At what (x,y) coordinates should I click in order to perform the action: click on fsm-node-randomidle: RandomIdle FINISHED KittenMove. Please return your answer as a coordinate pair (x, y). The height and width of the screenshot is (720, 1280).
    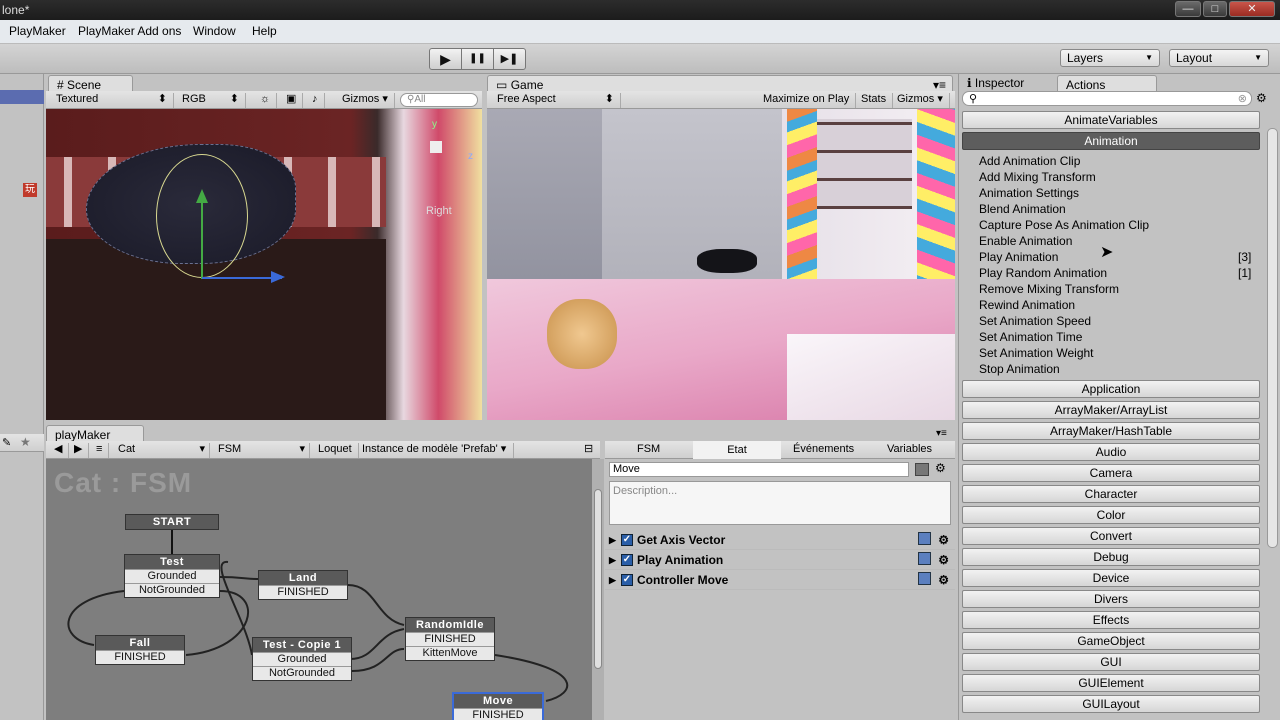
    Looking at the image, I should click on (450, 639).